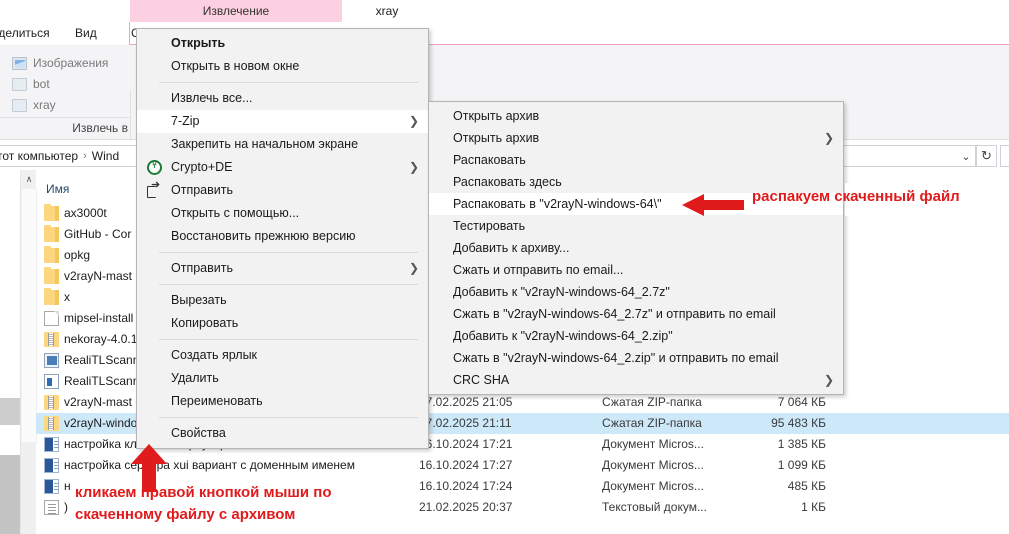 The height and width of the screenshot is (534, 1009). I want to click on menu-item: Вырезать, so click(282, 300).